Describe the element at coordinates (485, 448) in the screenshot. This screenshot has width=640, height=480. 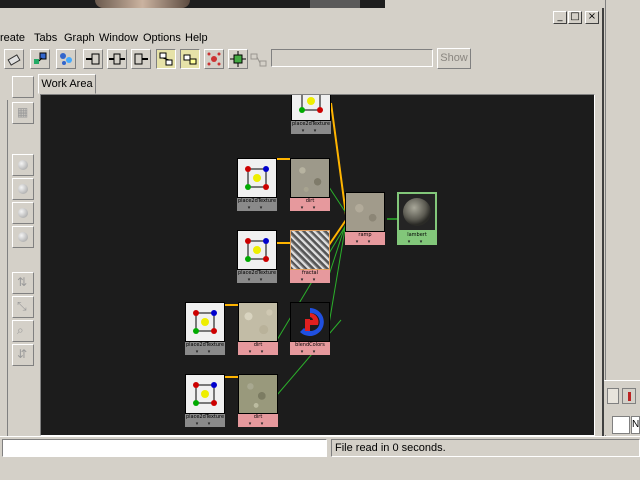
I see `status-message: File read in 0 seconds.` at that location.